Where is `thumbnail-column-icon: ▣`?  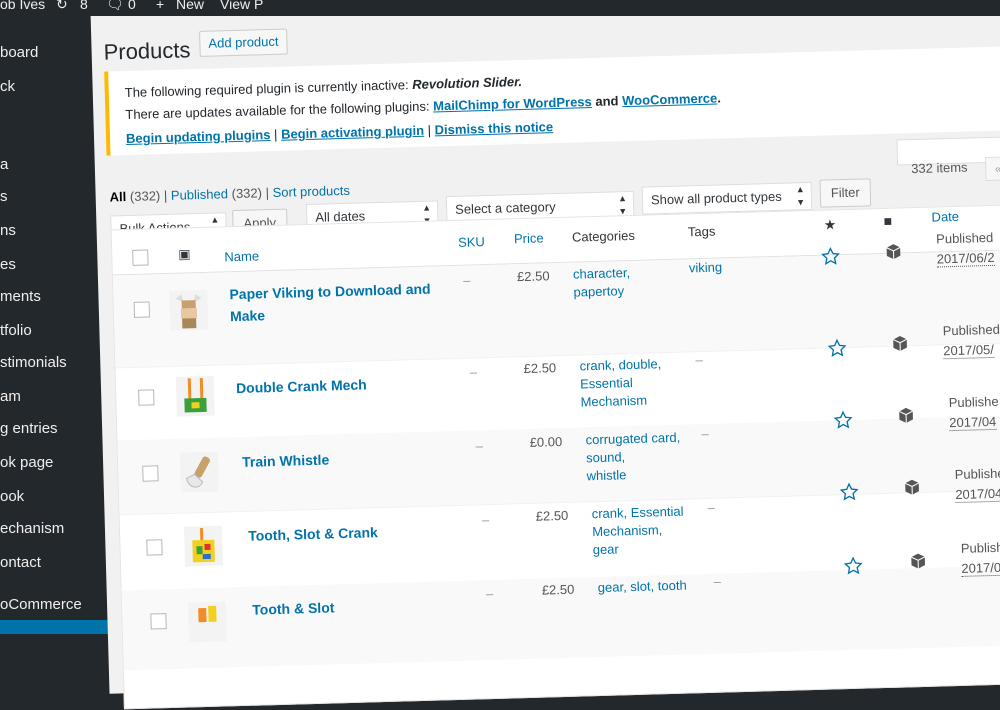 thumbnail-column-icon: ▣ is located at coordinates (184, 254).